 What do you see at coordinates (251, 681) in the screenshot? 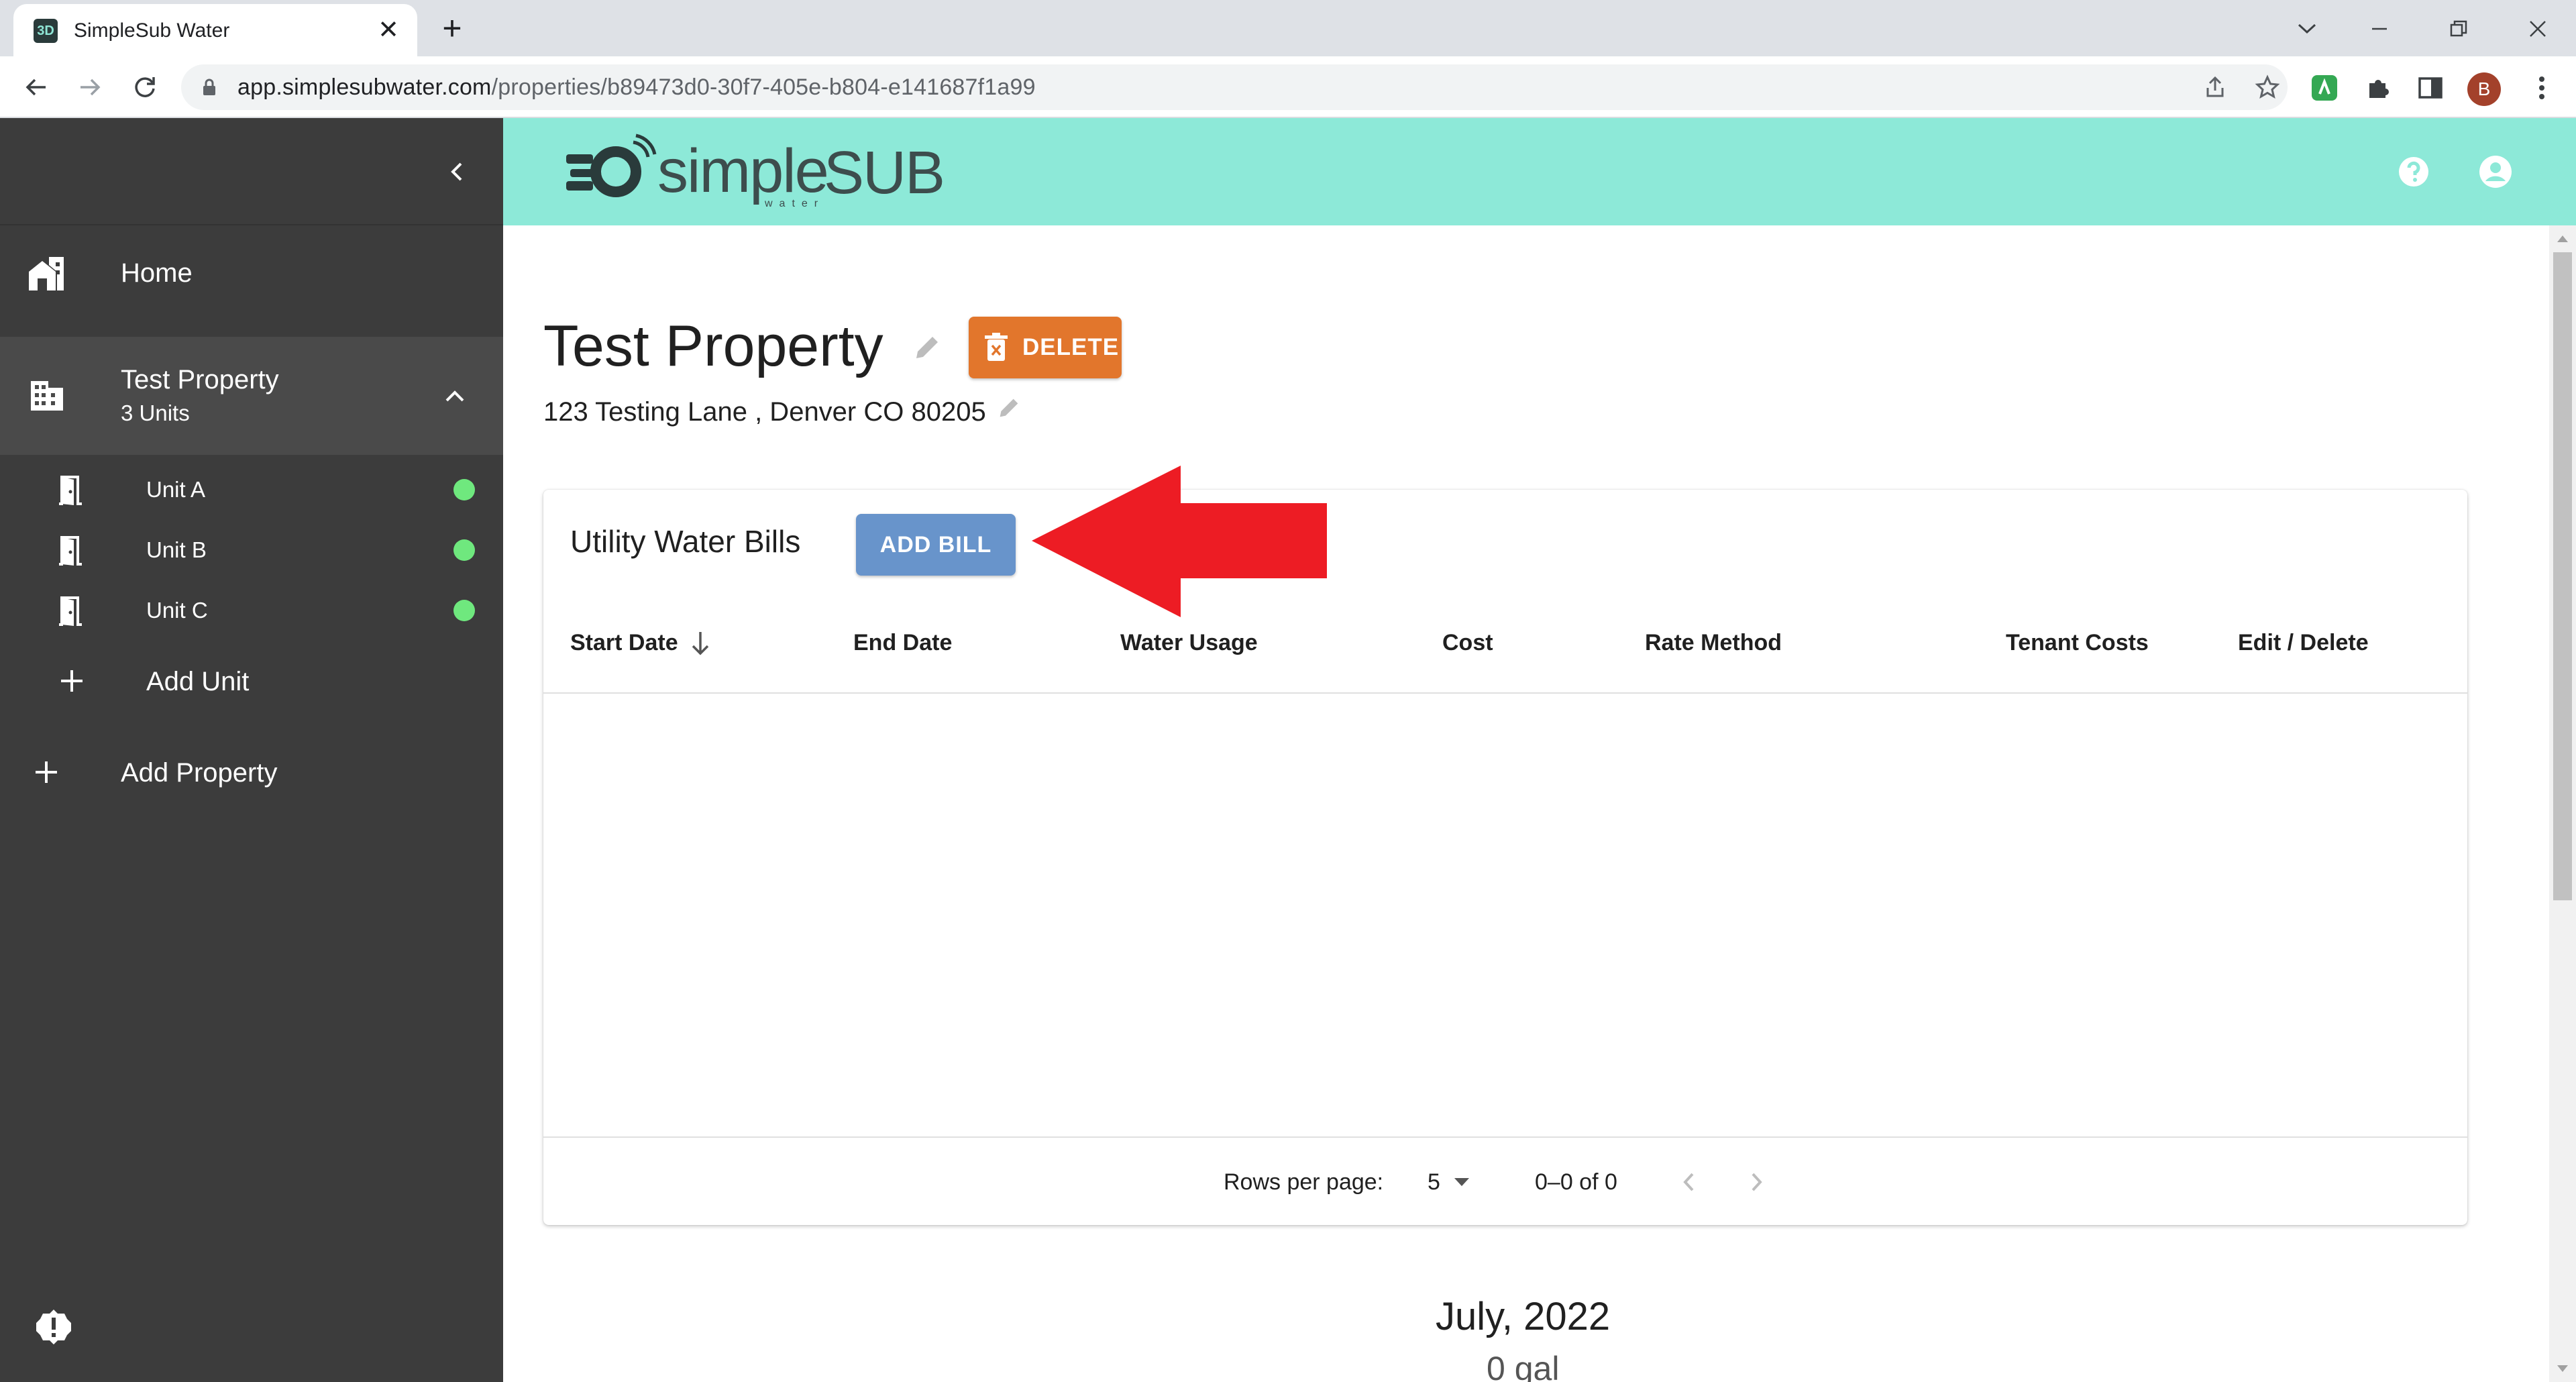
I see `add-unit-button: Add Unit` at bounding box center [251, 681].